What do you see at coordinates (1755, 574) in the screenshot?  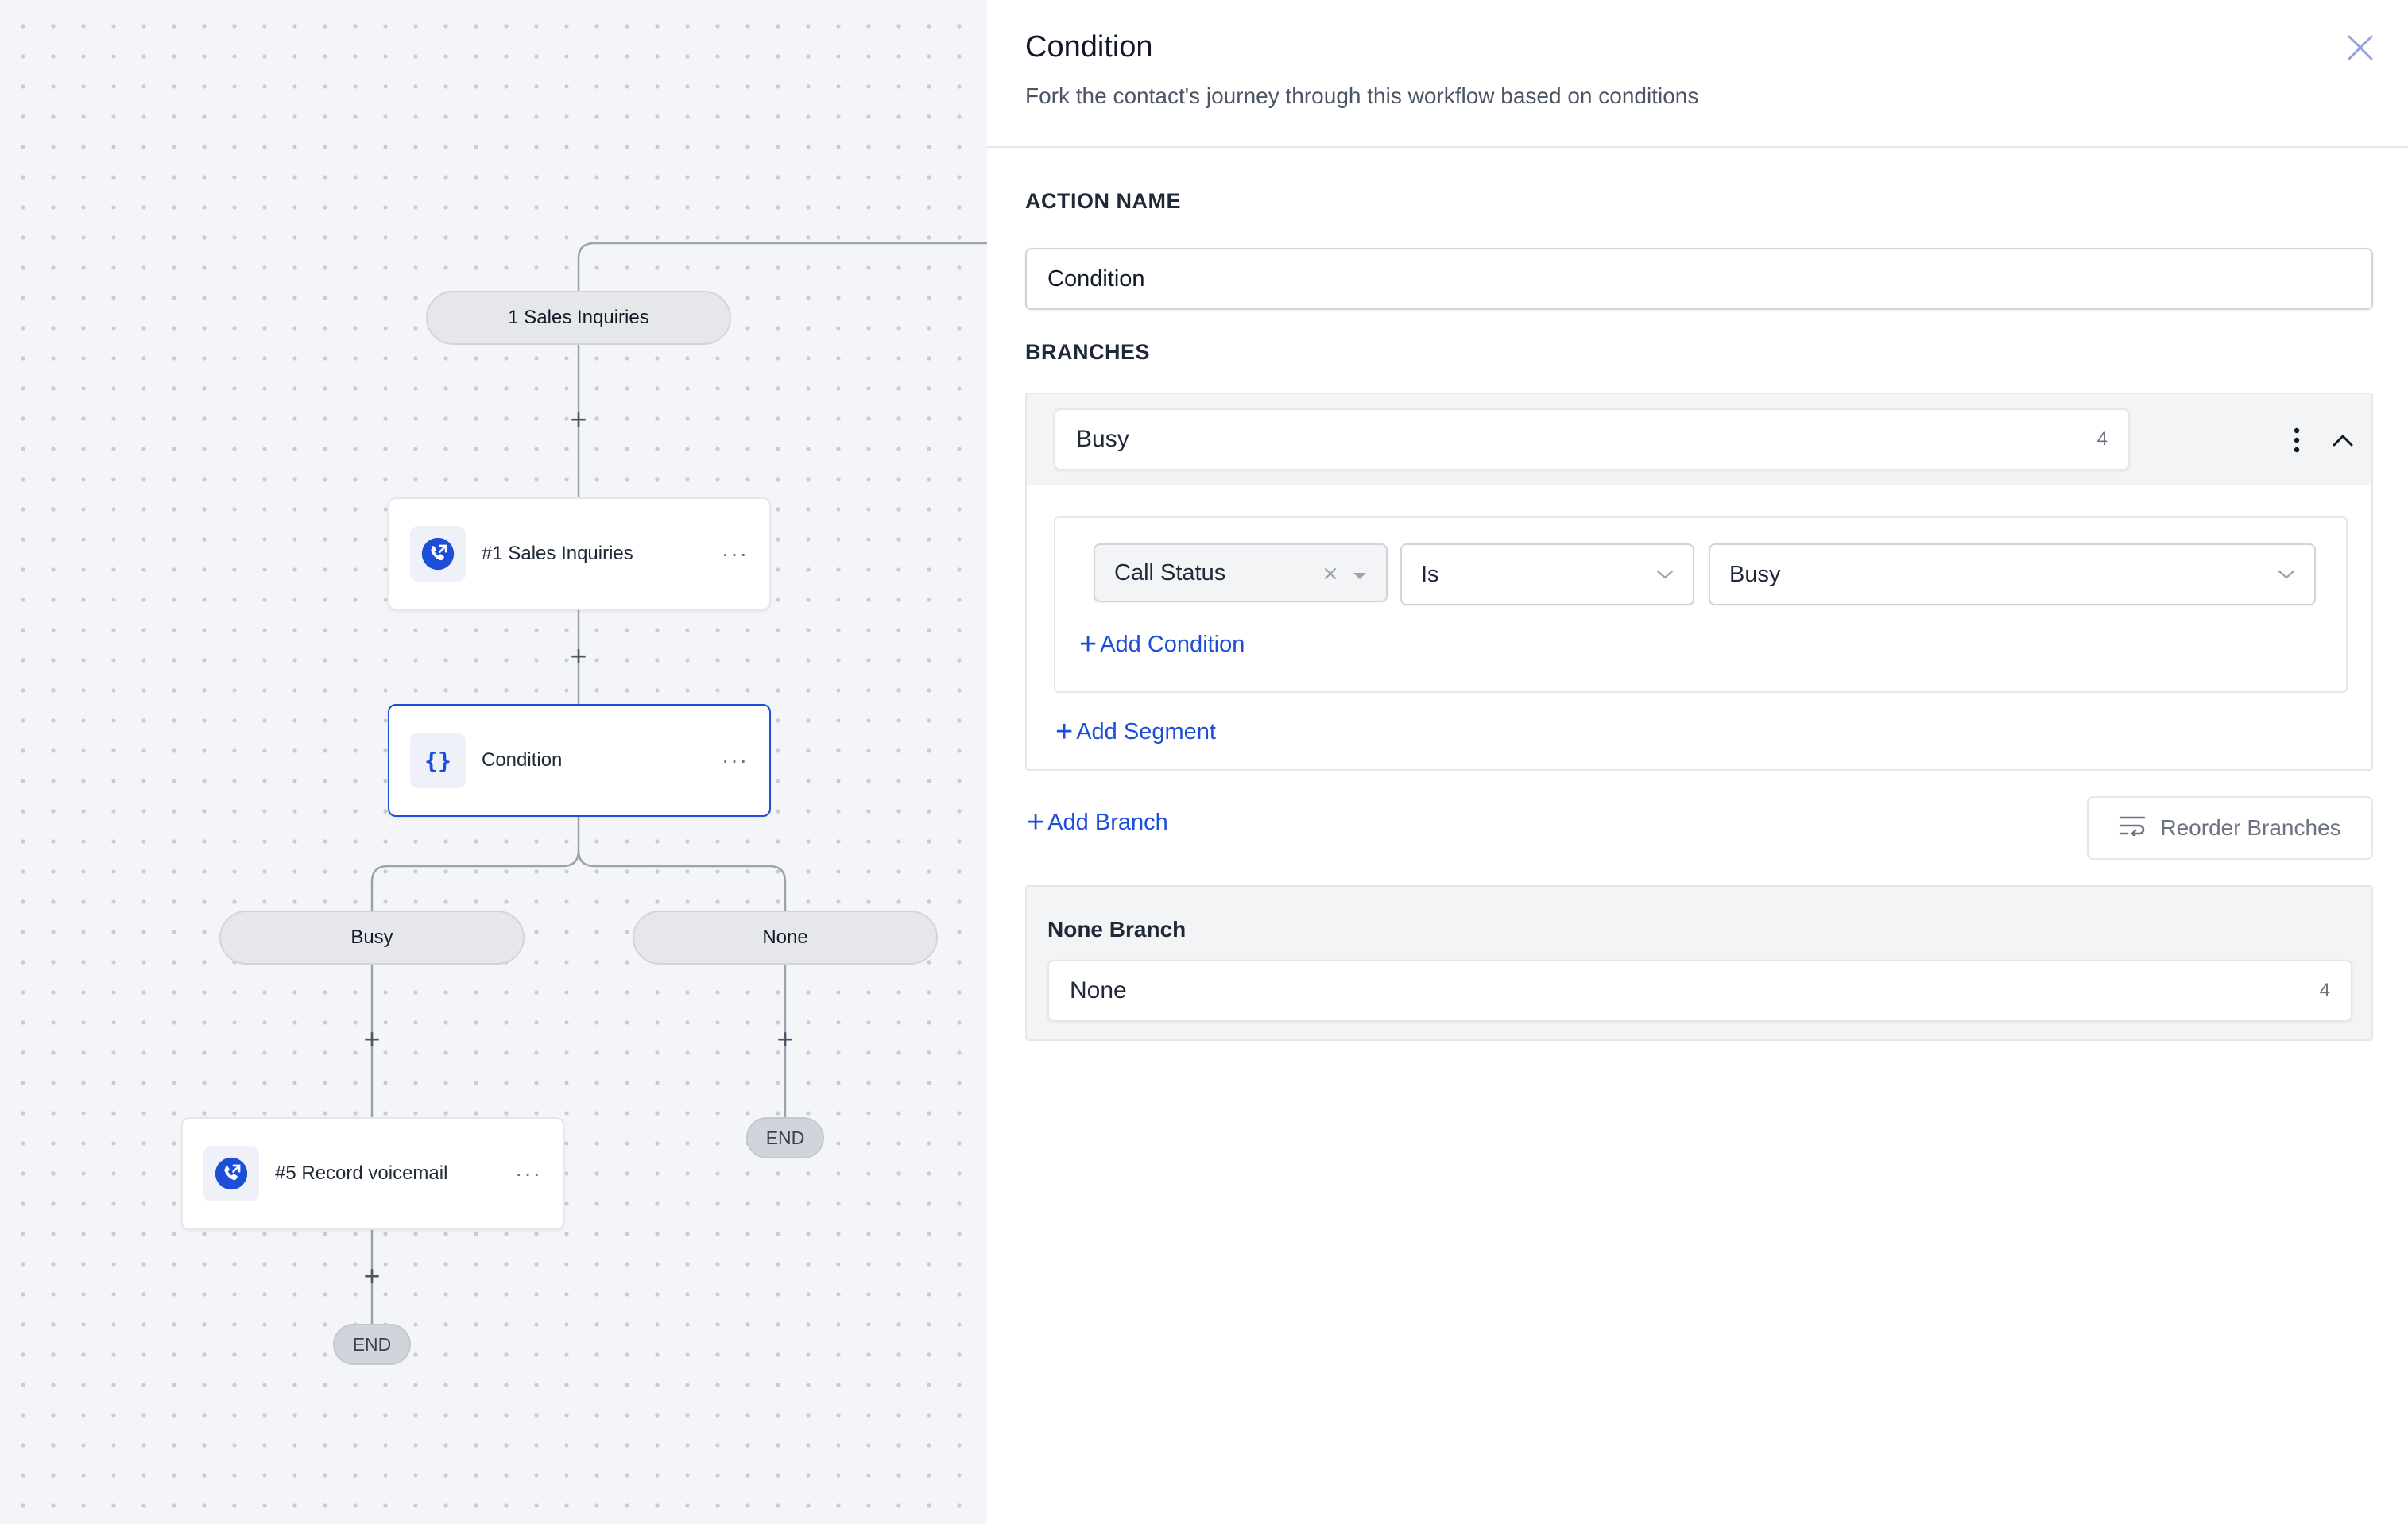 I see `condition-value-value: Busy` at bounding box center [1755, 574].